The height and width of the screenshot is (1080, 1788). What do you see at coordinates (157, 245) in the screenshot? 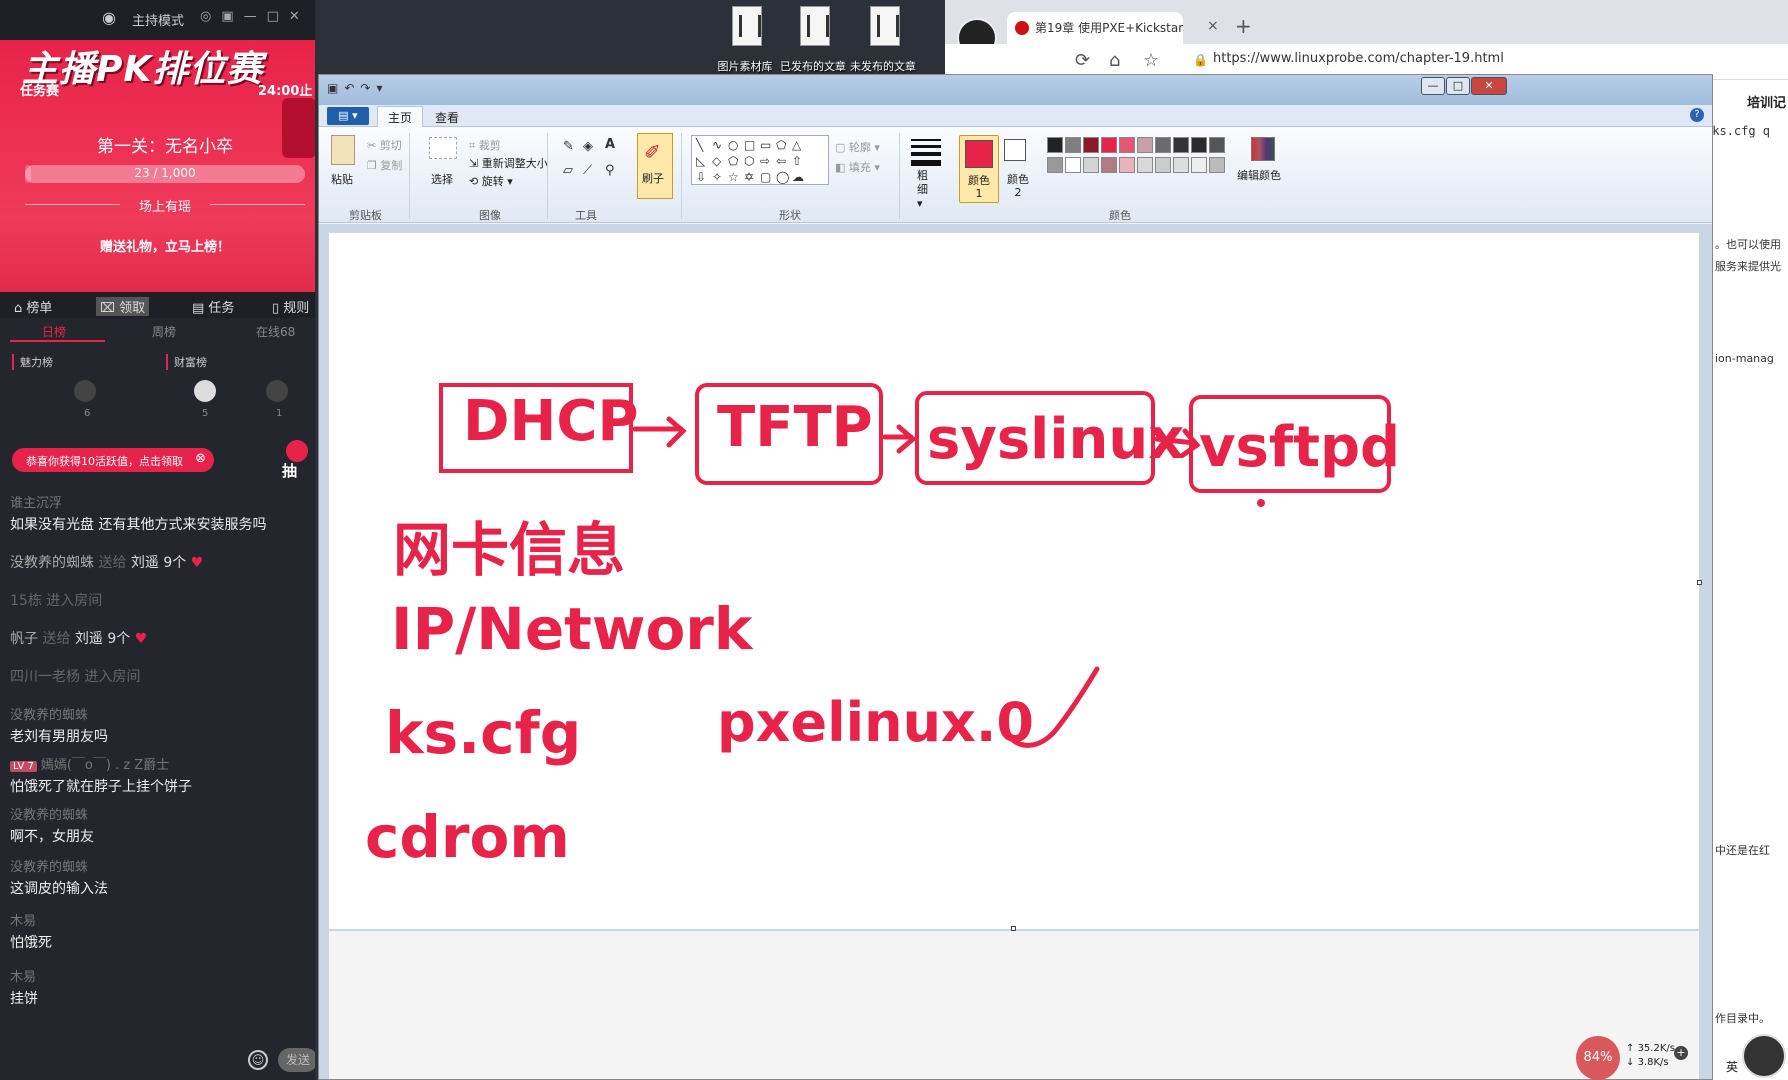
I see `gift-tip: 赠送礼物，立马上榜！` at bounding box center [157, 245].